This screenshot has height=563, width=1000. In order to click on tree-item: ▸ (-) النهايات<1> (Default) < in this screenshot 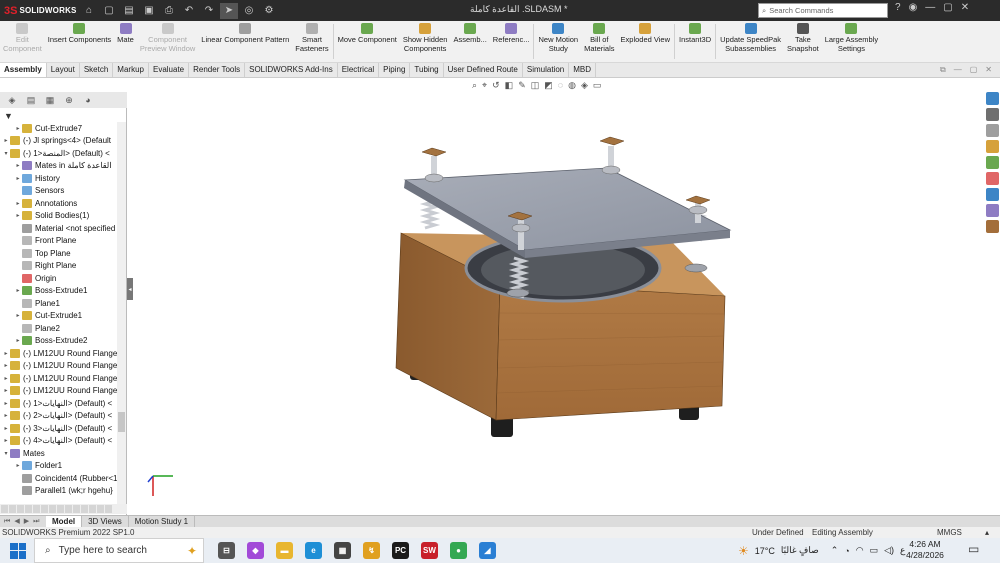, I will do `click(59, 403)`.